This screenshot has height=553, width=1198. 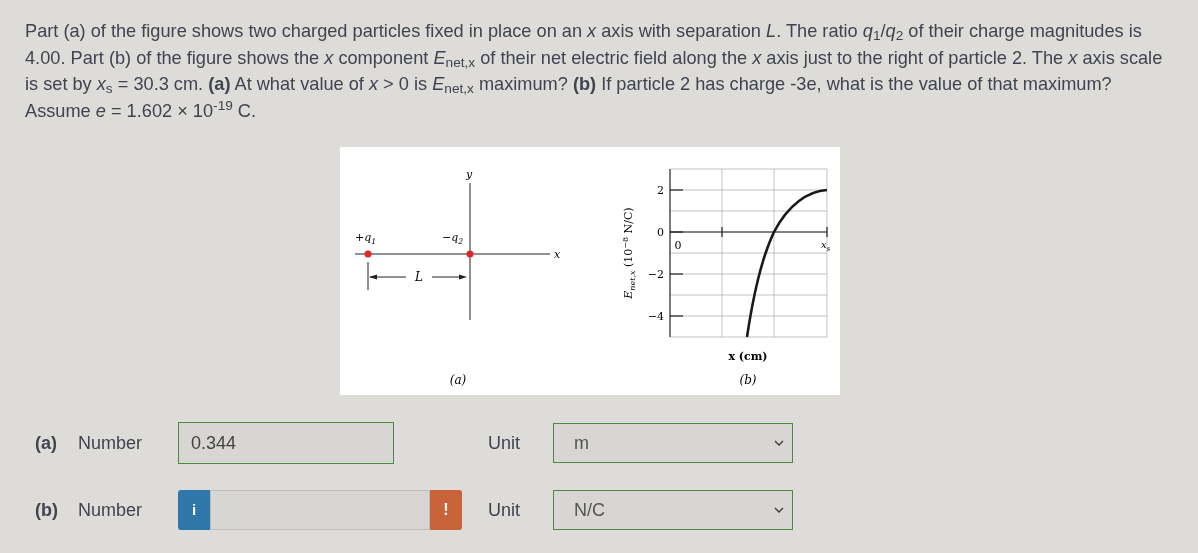 What do you see at coordinates (748, 356) in the screenshot?
I see `axis-label: x (cm)` at bounding box center [748, 356].